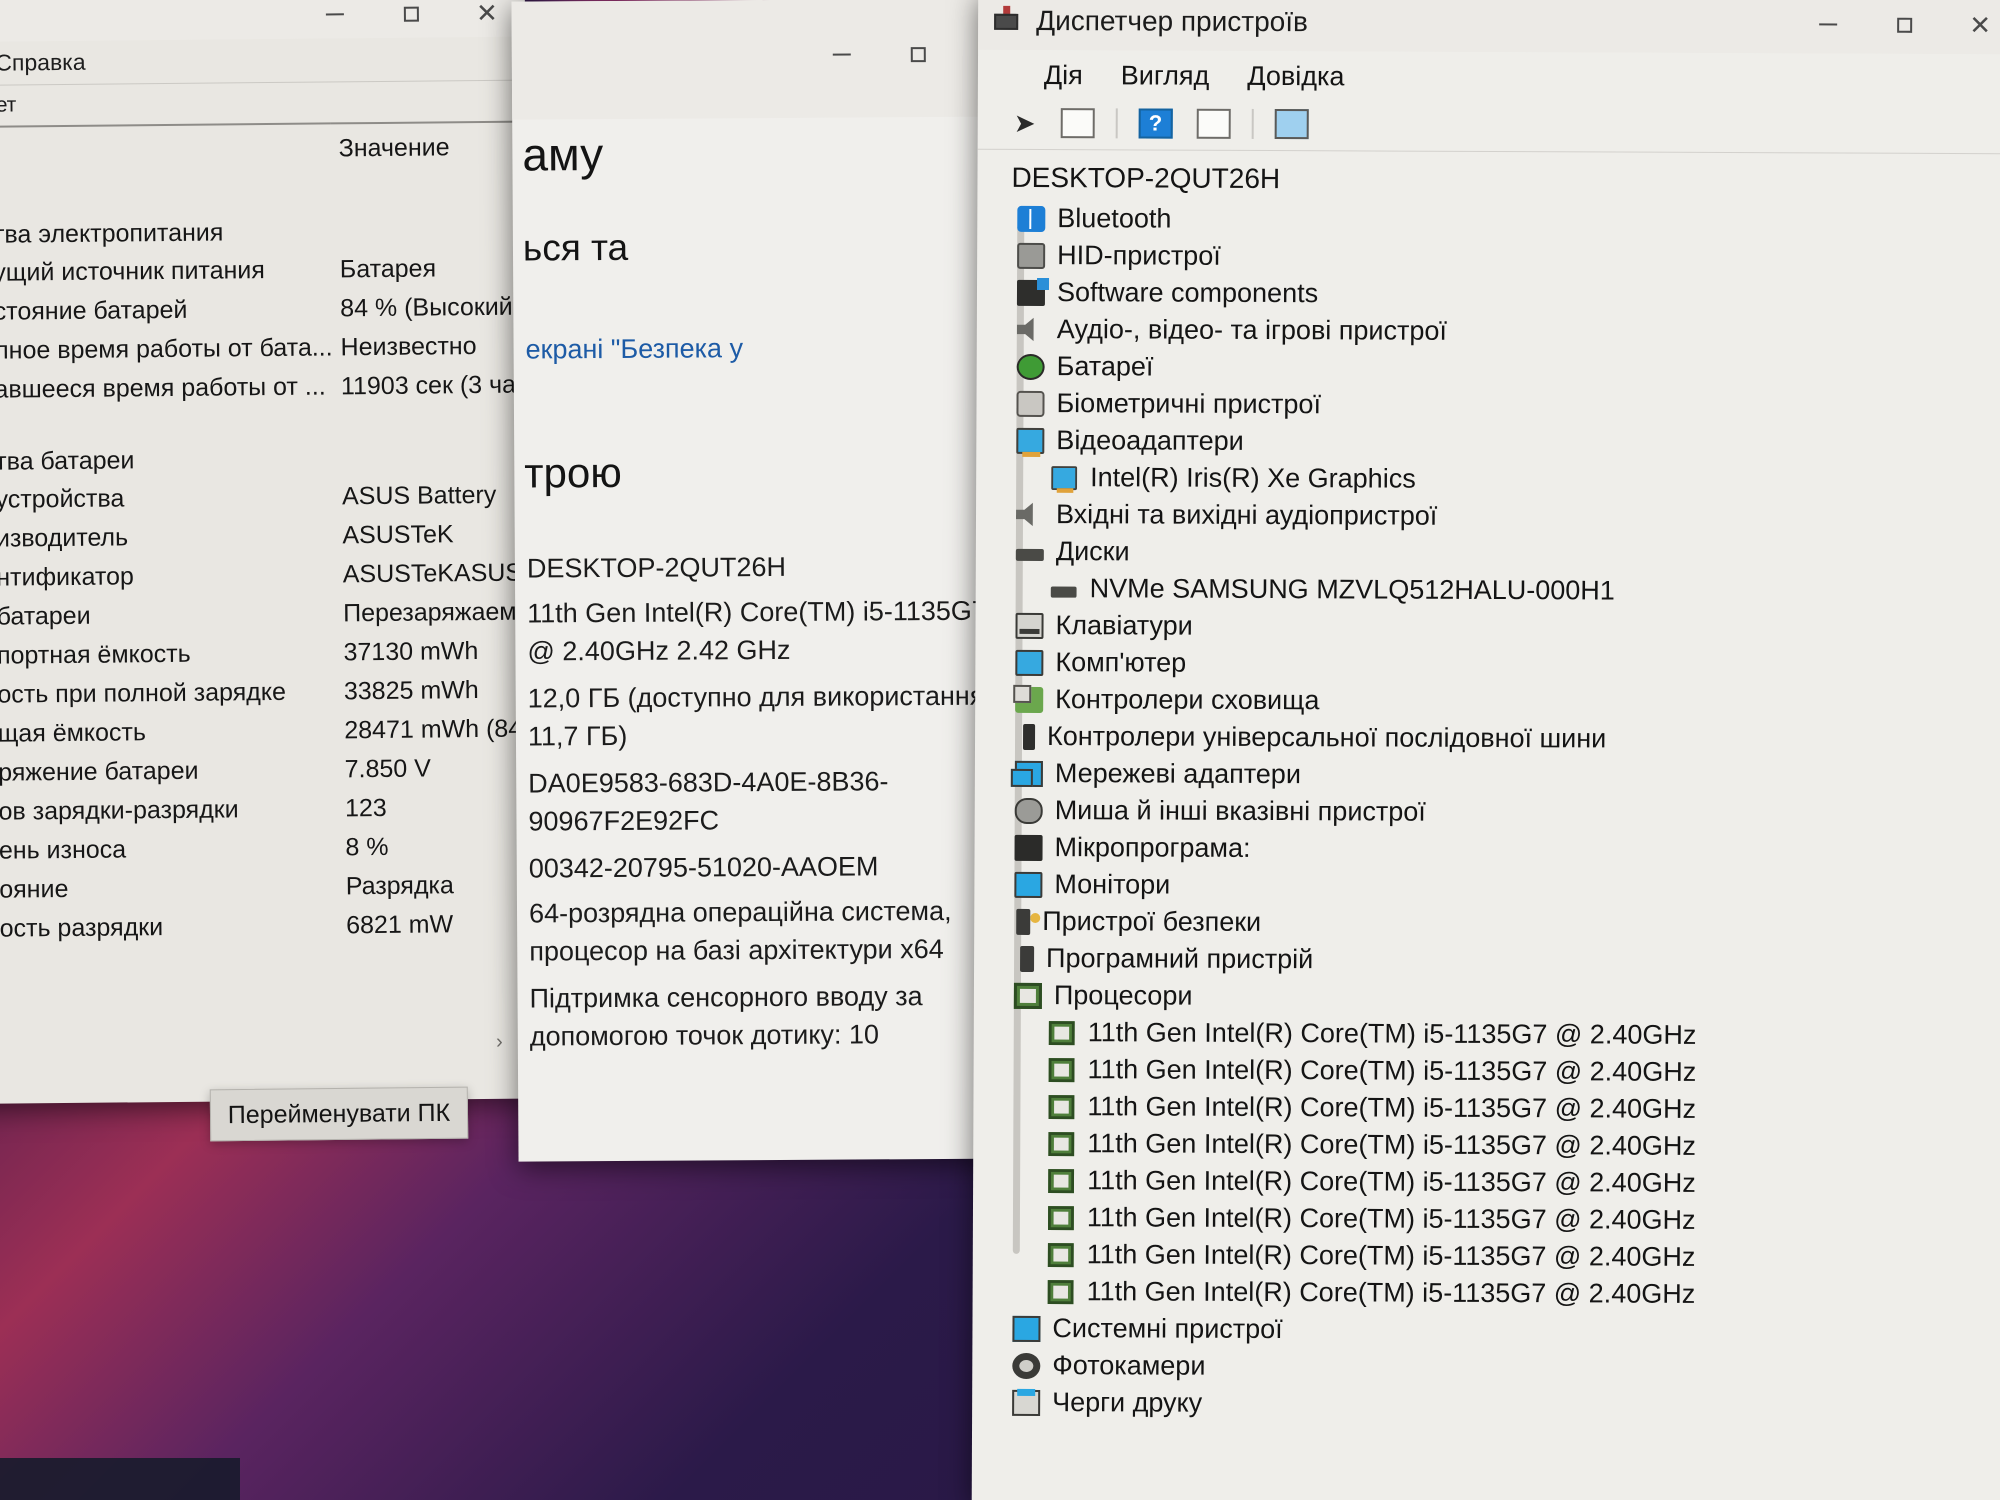  What do you see at coordinates (1493, 775) in the screenshot?
I see `tree-item-network-adapters: Мережеві адаптери` at bounding box center [1493, 775].